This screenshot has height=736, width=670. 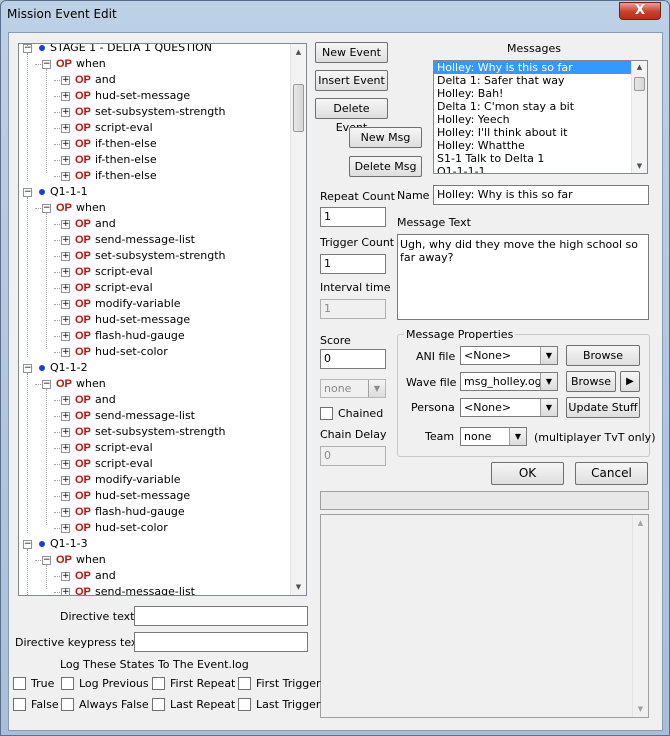 I want to click on event-team-combo: none ▼, so click(x=353, y=388).